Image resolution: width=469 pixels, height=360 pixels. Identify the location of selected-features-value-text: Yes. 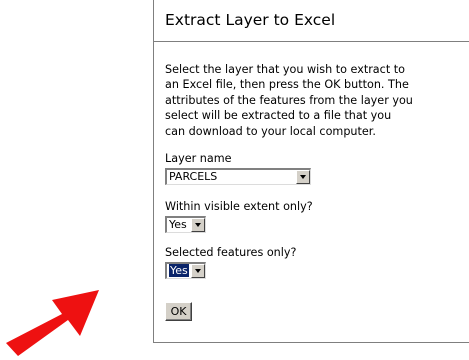
(179, 271).